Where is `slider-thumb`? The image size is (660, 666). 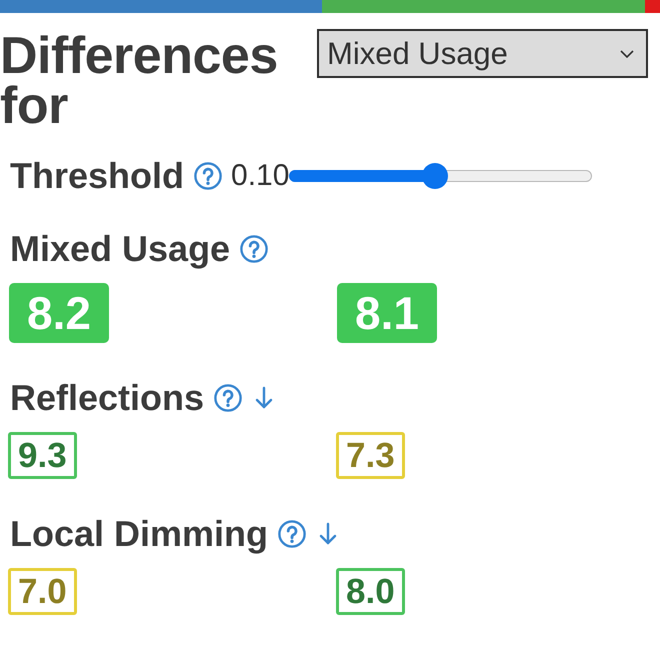
slider-thumb is located at coordinates (435, 176).